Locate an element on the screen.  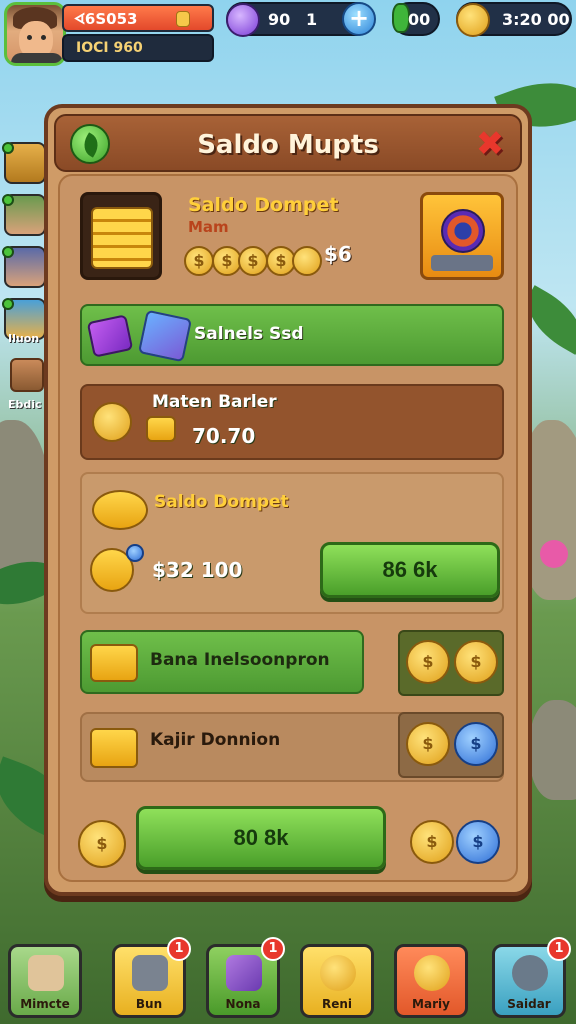
nav-label: Mariy is located at coordinates (431, 1004).